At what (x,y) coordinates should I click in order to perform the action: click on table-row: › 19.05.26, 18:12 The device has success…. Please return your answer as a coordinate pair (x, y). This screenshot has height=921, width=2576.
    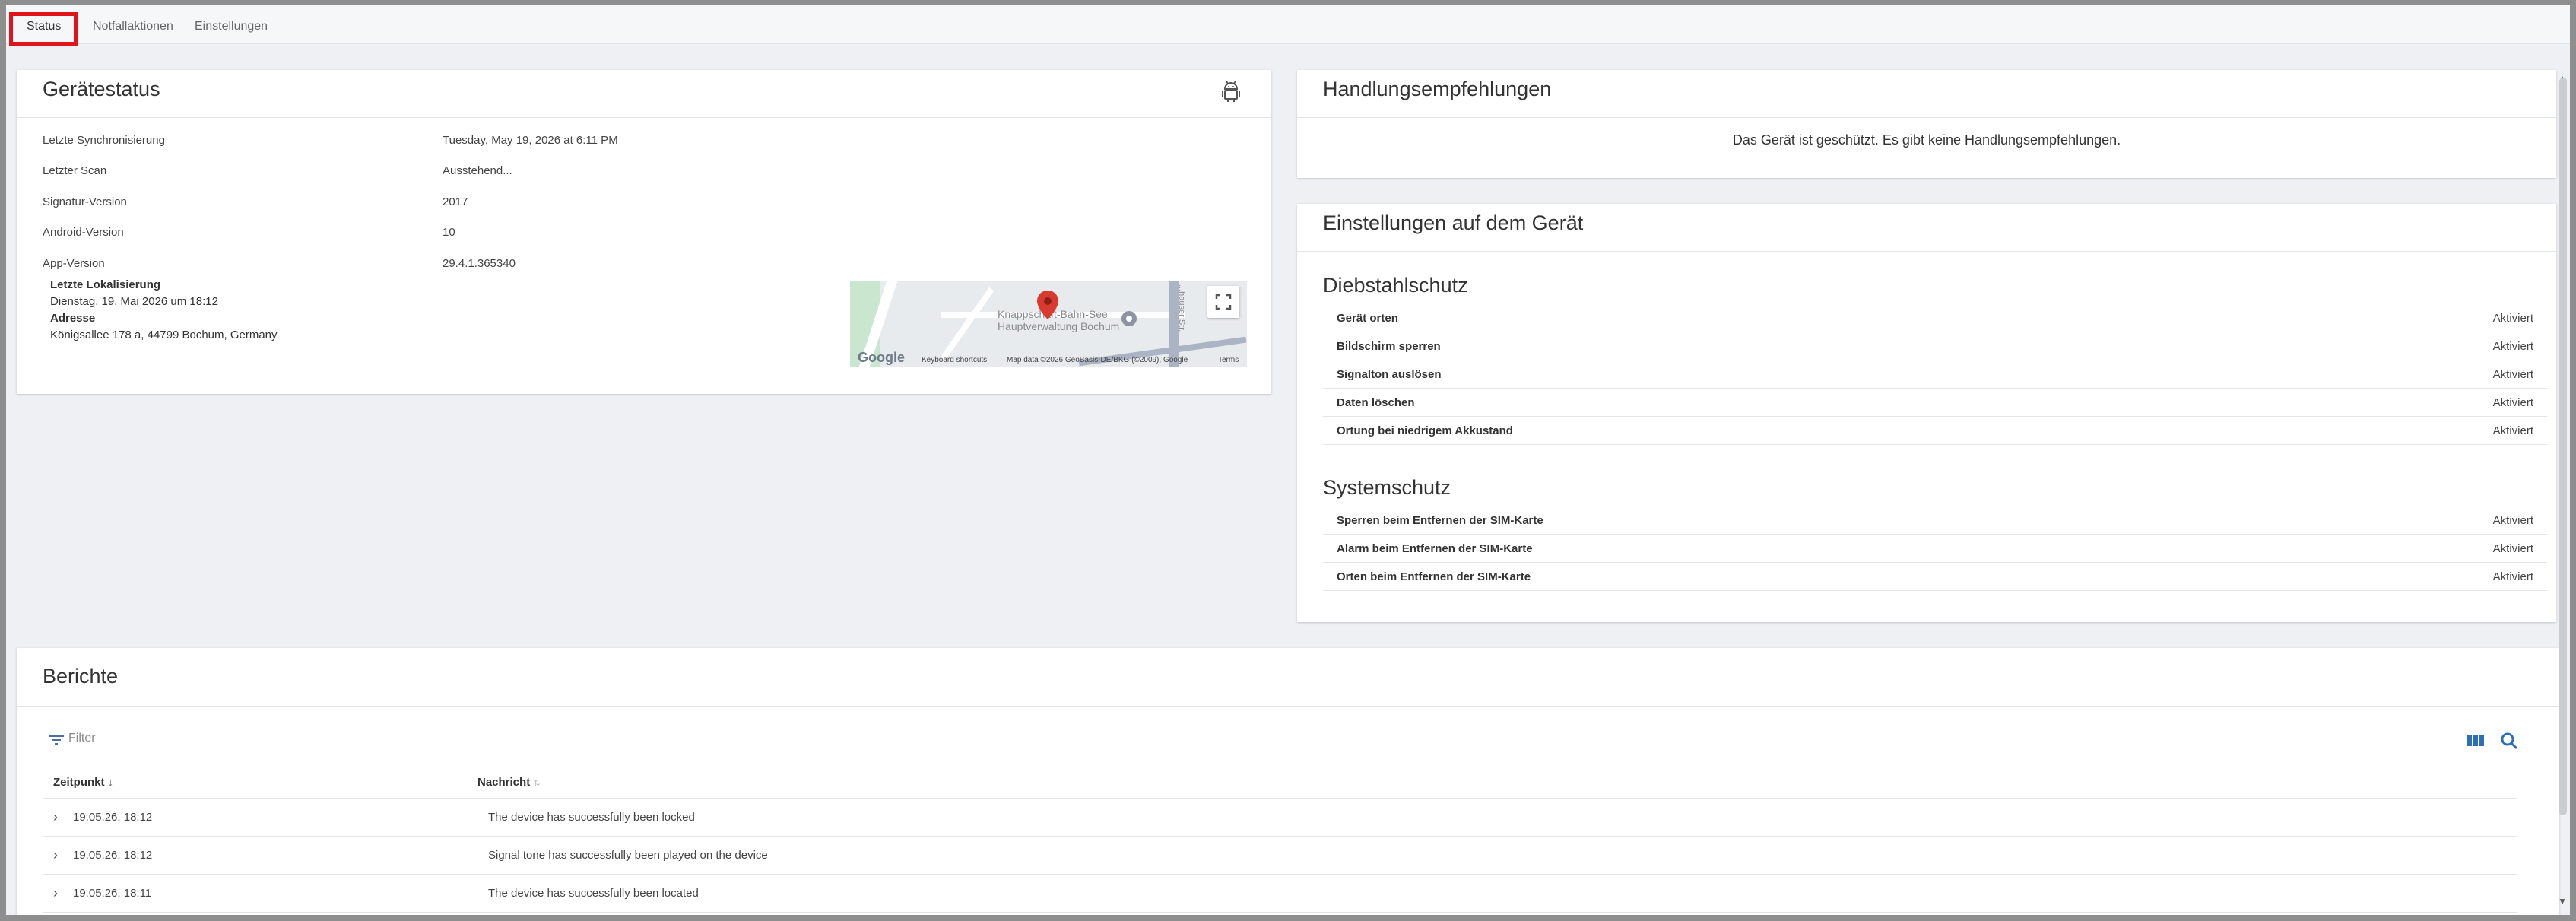
    Looking at the image, I should click on (1280, 818).